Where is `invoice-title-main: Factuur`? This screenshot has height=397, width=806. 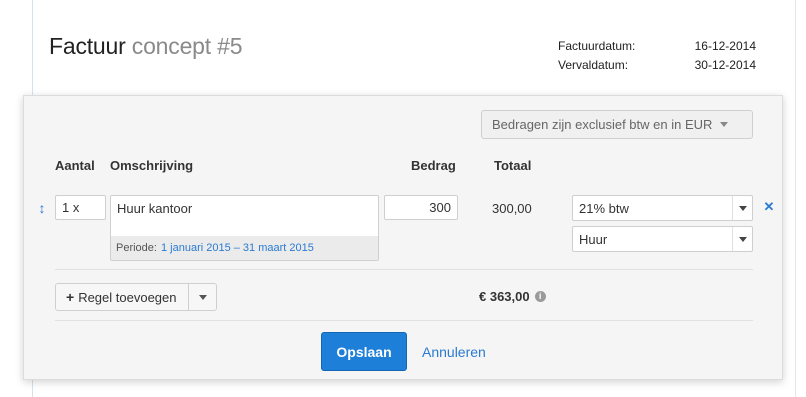 invoice-title-main: Factuur is located at coordinates (87, 46).